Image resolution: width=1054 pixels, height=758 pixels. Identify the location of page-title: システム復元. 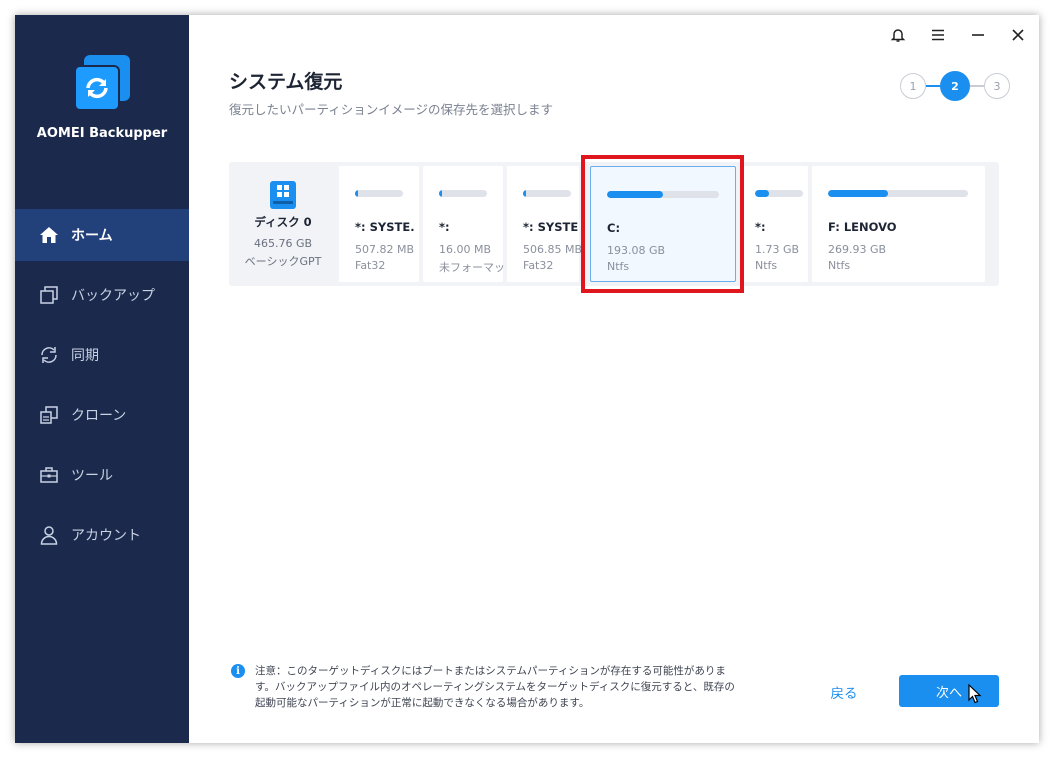
(286, 82).